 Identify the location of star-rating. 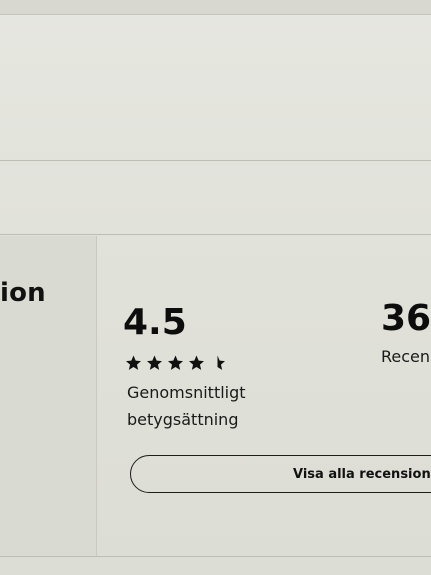
(175, 363).